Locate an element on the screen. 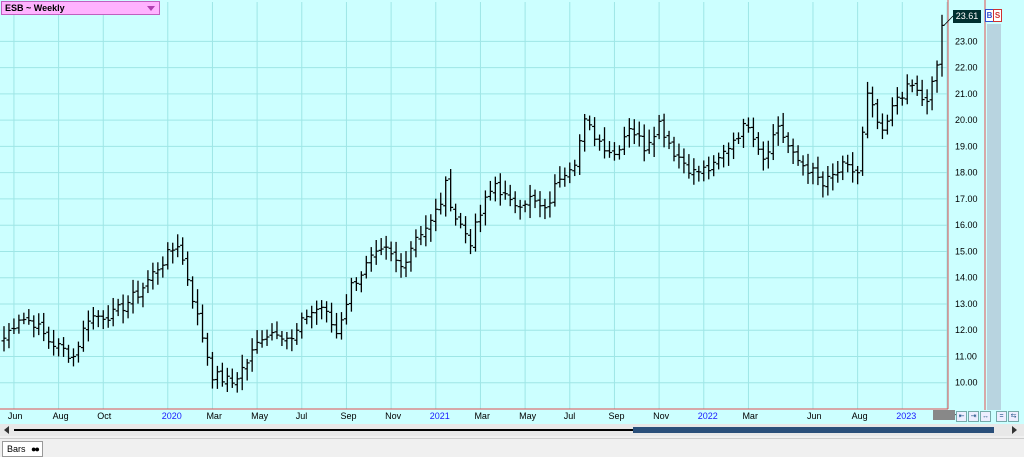 The width and height of the screenshot is (1024, 457). y-tick-label: 15.00 is located at coordinates (966, 251).